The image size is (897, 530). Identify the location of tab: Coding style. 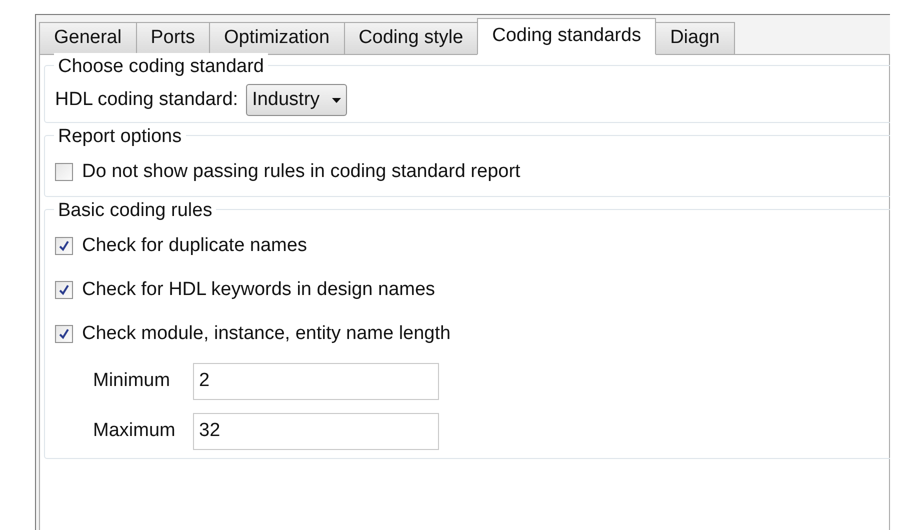
(411, 38).